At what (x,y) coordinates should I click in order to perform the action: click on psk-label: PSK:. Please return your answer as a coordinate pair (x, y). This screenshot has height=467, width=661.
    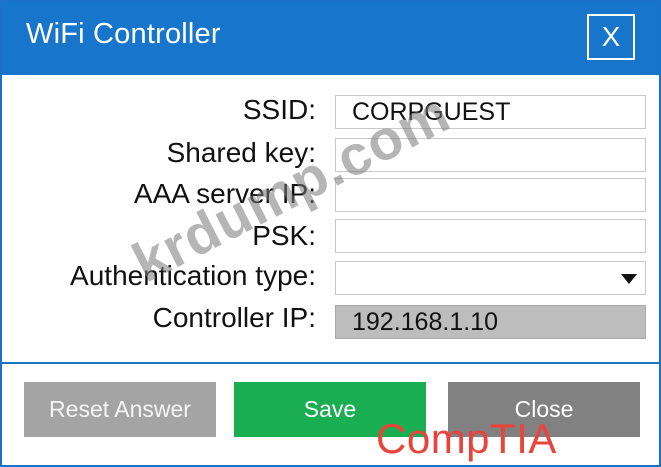
    Looking at the image, I should click on (284, 235).